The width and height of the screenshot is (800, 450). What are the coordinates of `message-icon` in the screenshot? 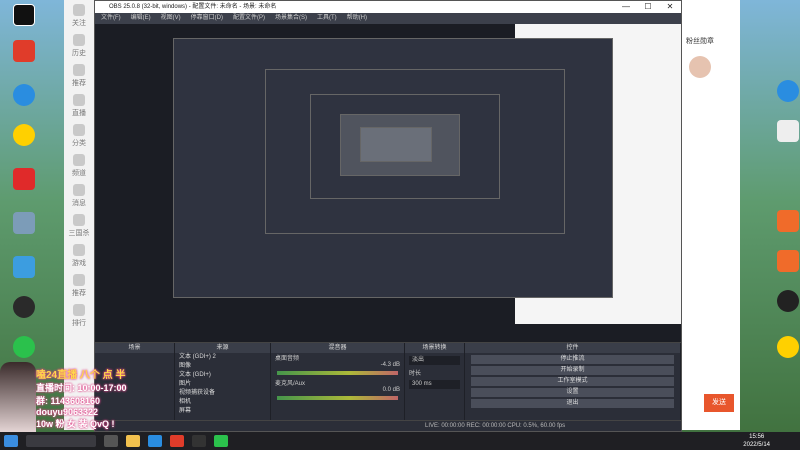 It's located at (79, 190).